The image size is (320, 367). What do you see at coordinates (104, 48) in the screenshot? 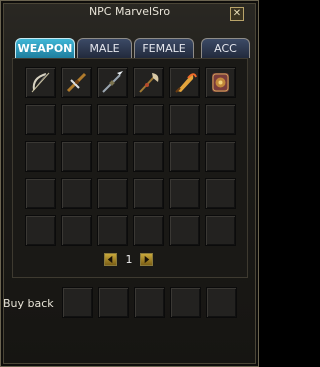
I see `tab-male: MALE` at bounding box center [104, 48].